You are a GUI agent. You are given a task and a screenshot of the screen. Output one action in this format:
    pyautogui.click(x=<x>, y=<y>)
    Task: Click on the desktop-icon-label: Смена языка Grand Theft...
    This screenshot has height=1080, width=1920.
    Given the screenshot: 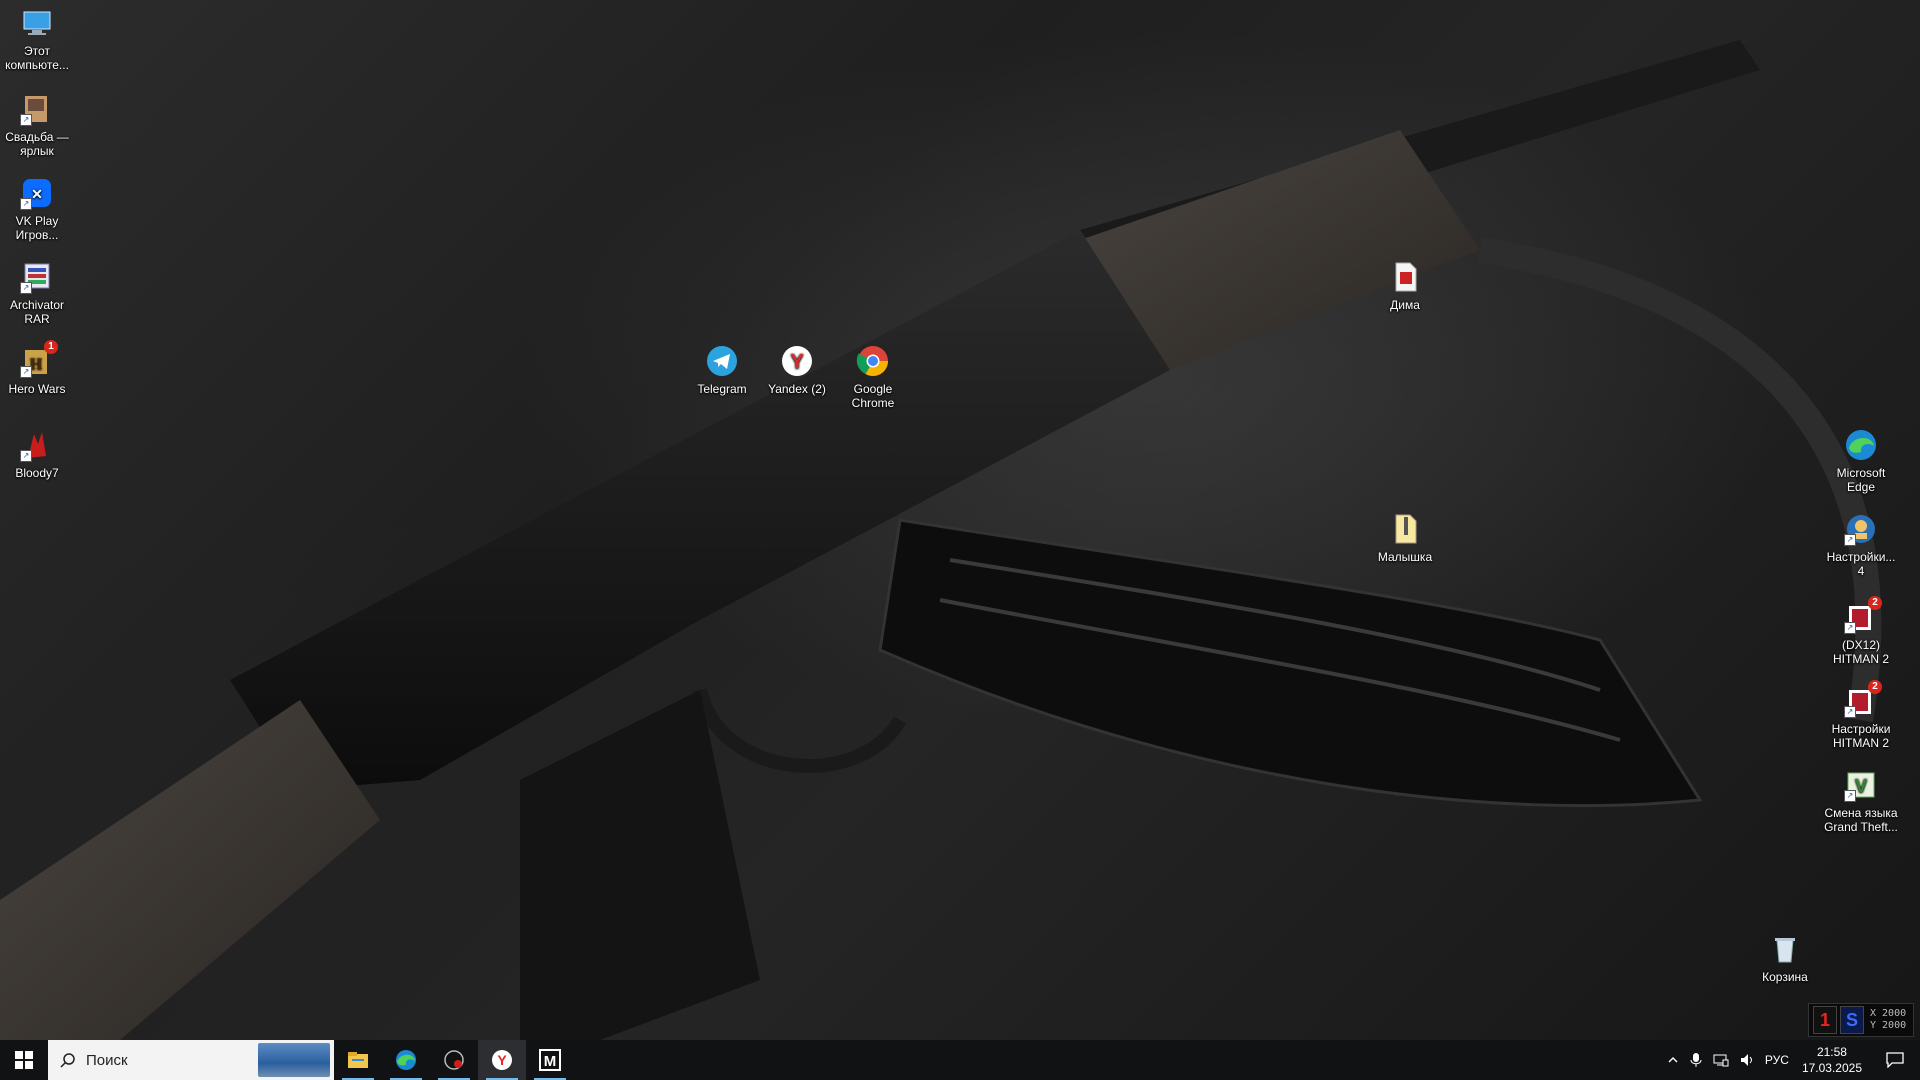 What is the action you would take?
    pyautogui.click(x=1861, y=820)
    